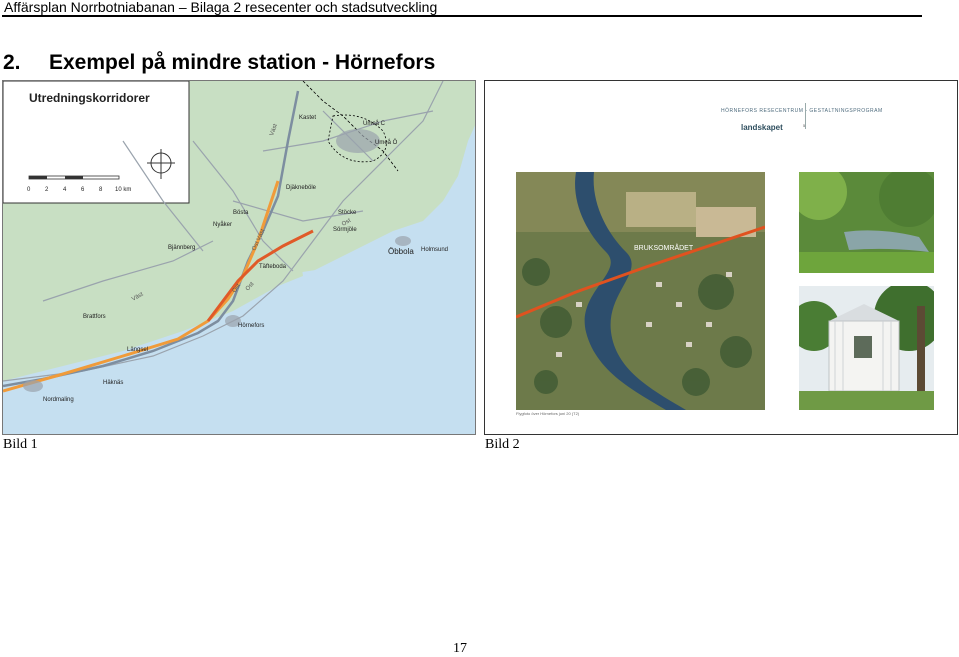 The width and height of the screenshot is (959, 657). Describe the element at coordinates (222, 224) in the screenshot. I see `svg-text: Nyåker` at that location.